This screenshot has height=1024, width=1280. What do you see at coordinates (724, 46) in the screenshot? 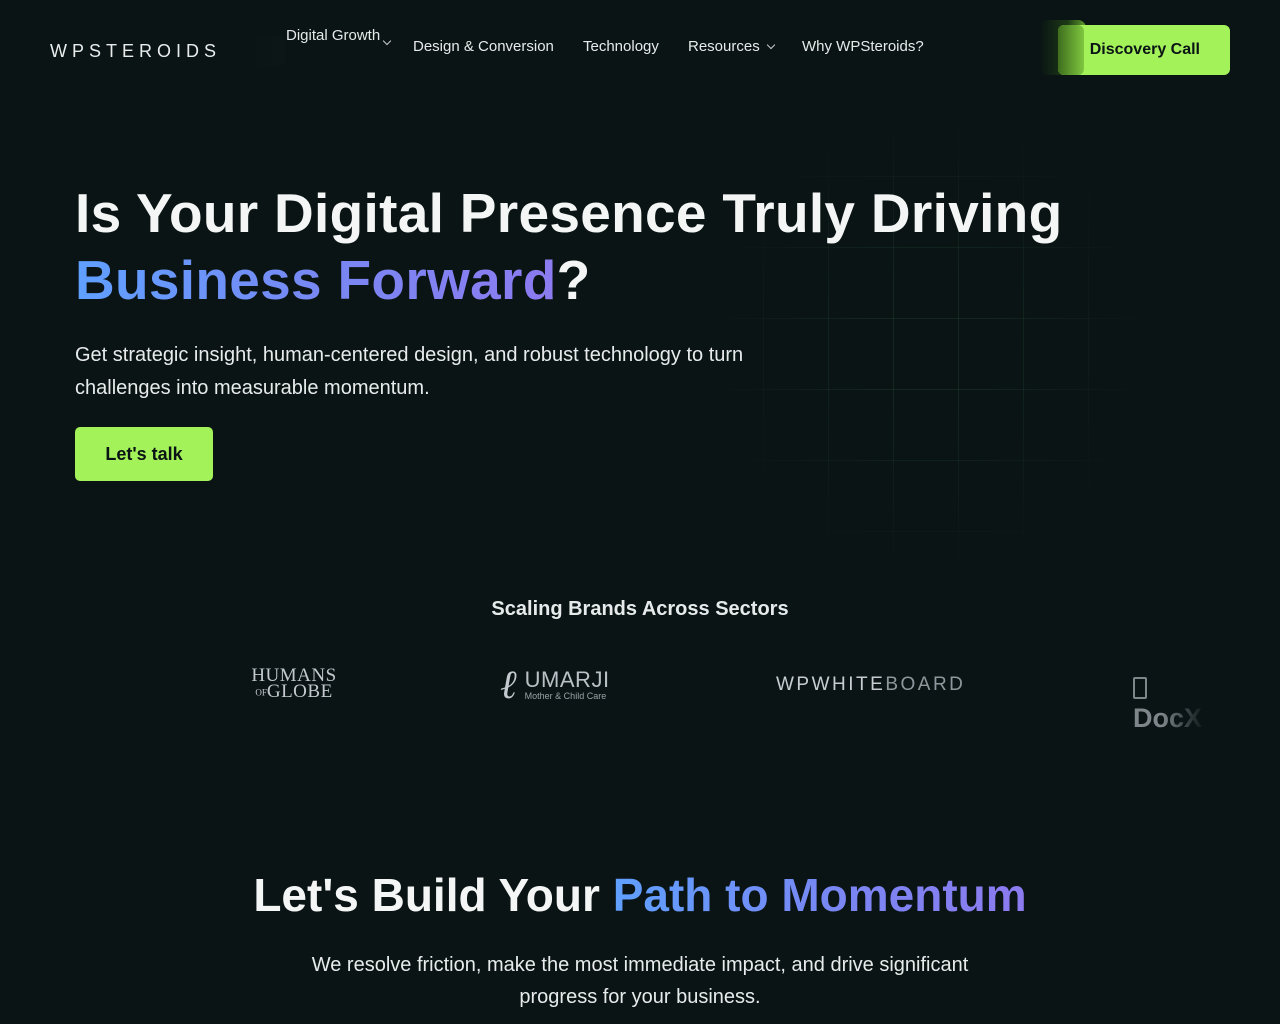
I see `nav-resources-label: Resources` at bounding box center [724, 46].